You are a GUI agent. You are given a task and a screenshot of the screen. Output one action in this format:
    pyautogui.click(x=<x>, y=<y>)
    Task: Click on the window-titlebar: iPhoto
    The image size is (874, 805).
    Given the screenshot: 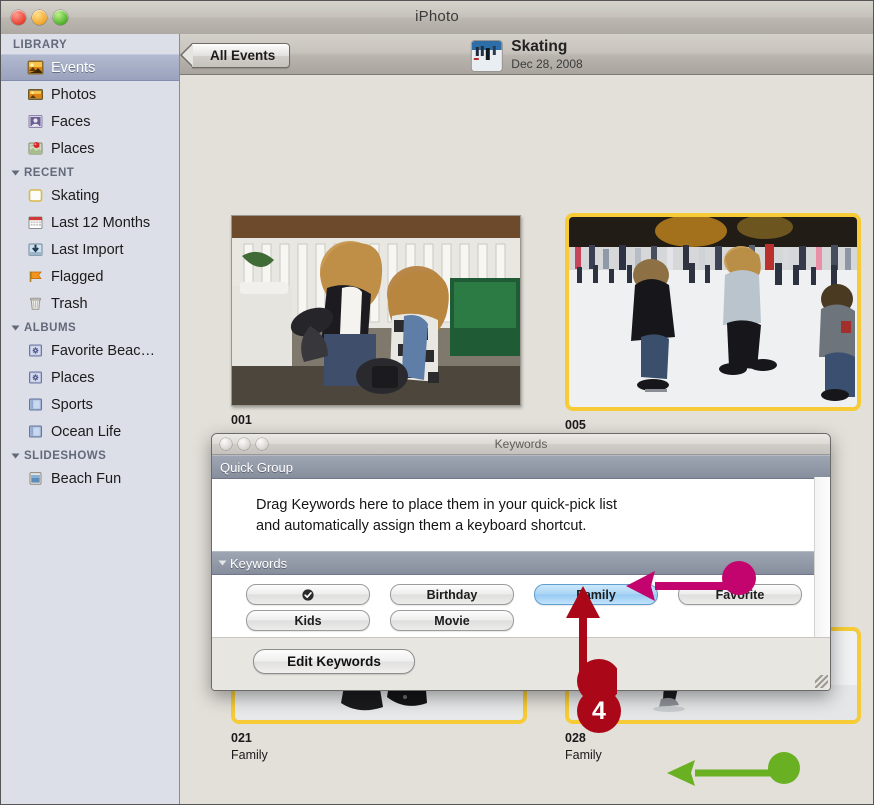 What is the action you would take?
    pyautogui.click(x=437, y=18)
    